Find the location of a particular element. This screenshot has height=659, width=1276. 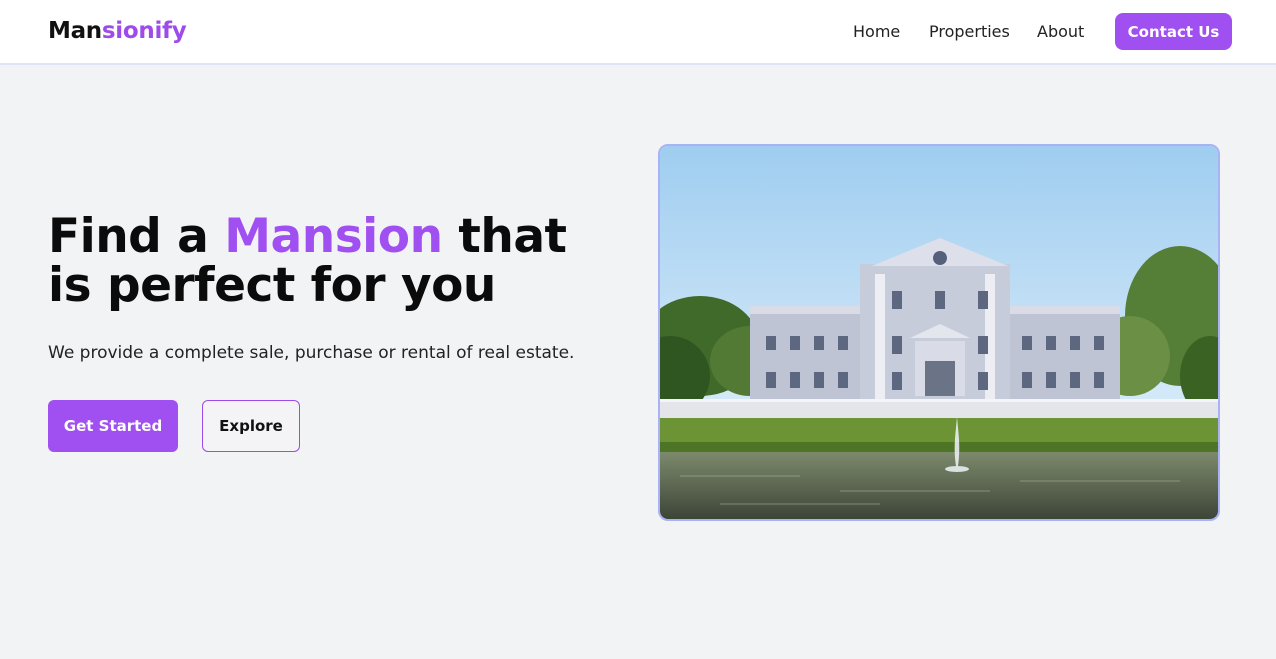

nav-home-link: Home is located at coordinates (876, 31).